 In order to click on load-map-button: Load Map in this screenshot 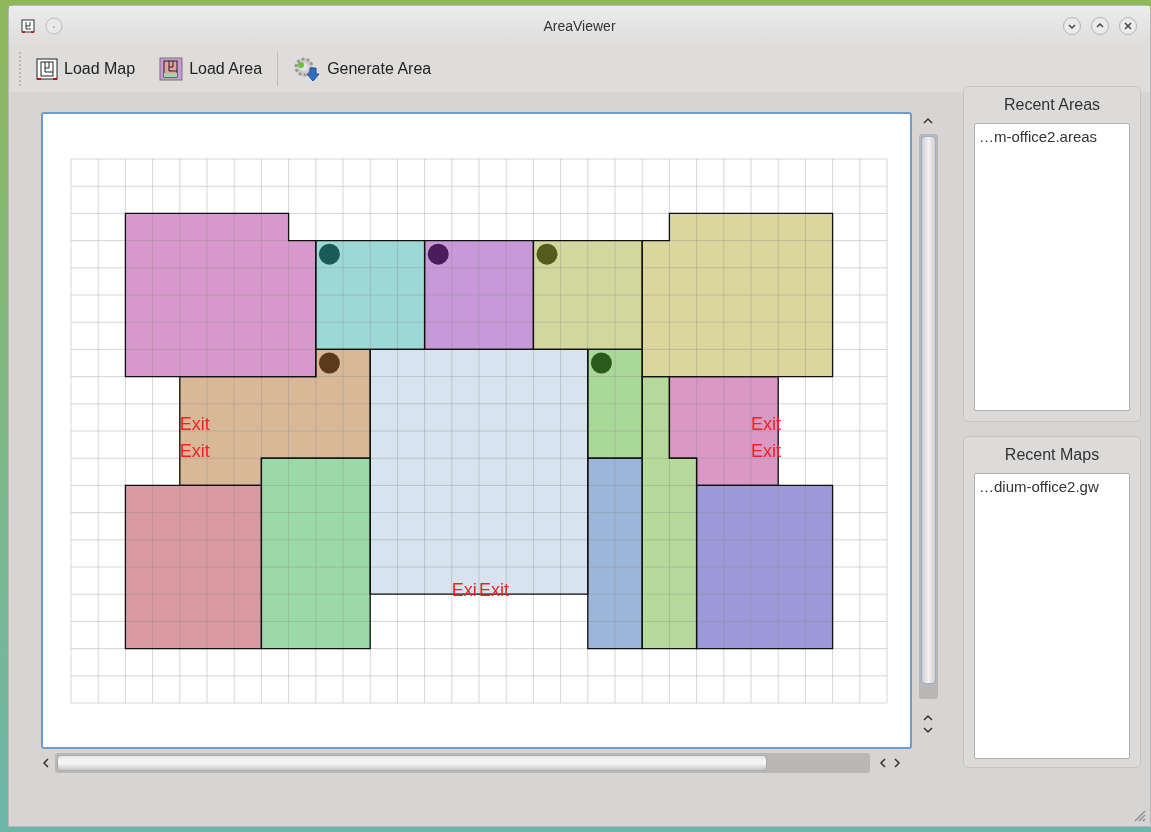, I will do `click(86, 69)`.